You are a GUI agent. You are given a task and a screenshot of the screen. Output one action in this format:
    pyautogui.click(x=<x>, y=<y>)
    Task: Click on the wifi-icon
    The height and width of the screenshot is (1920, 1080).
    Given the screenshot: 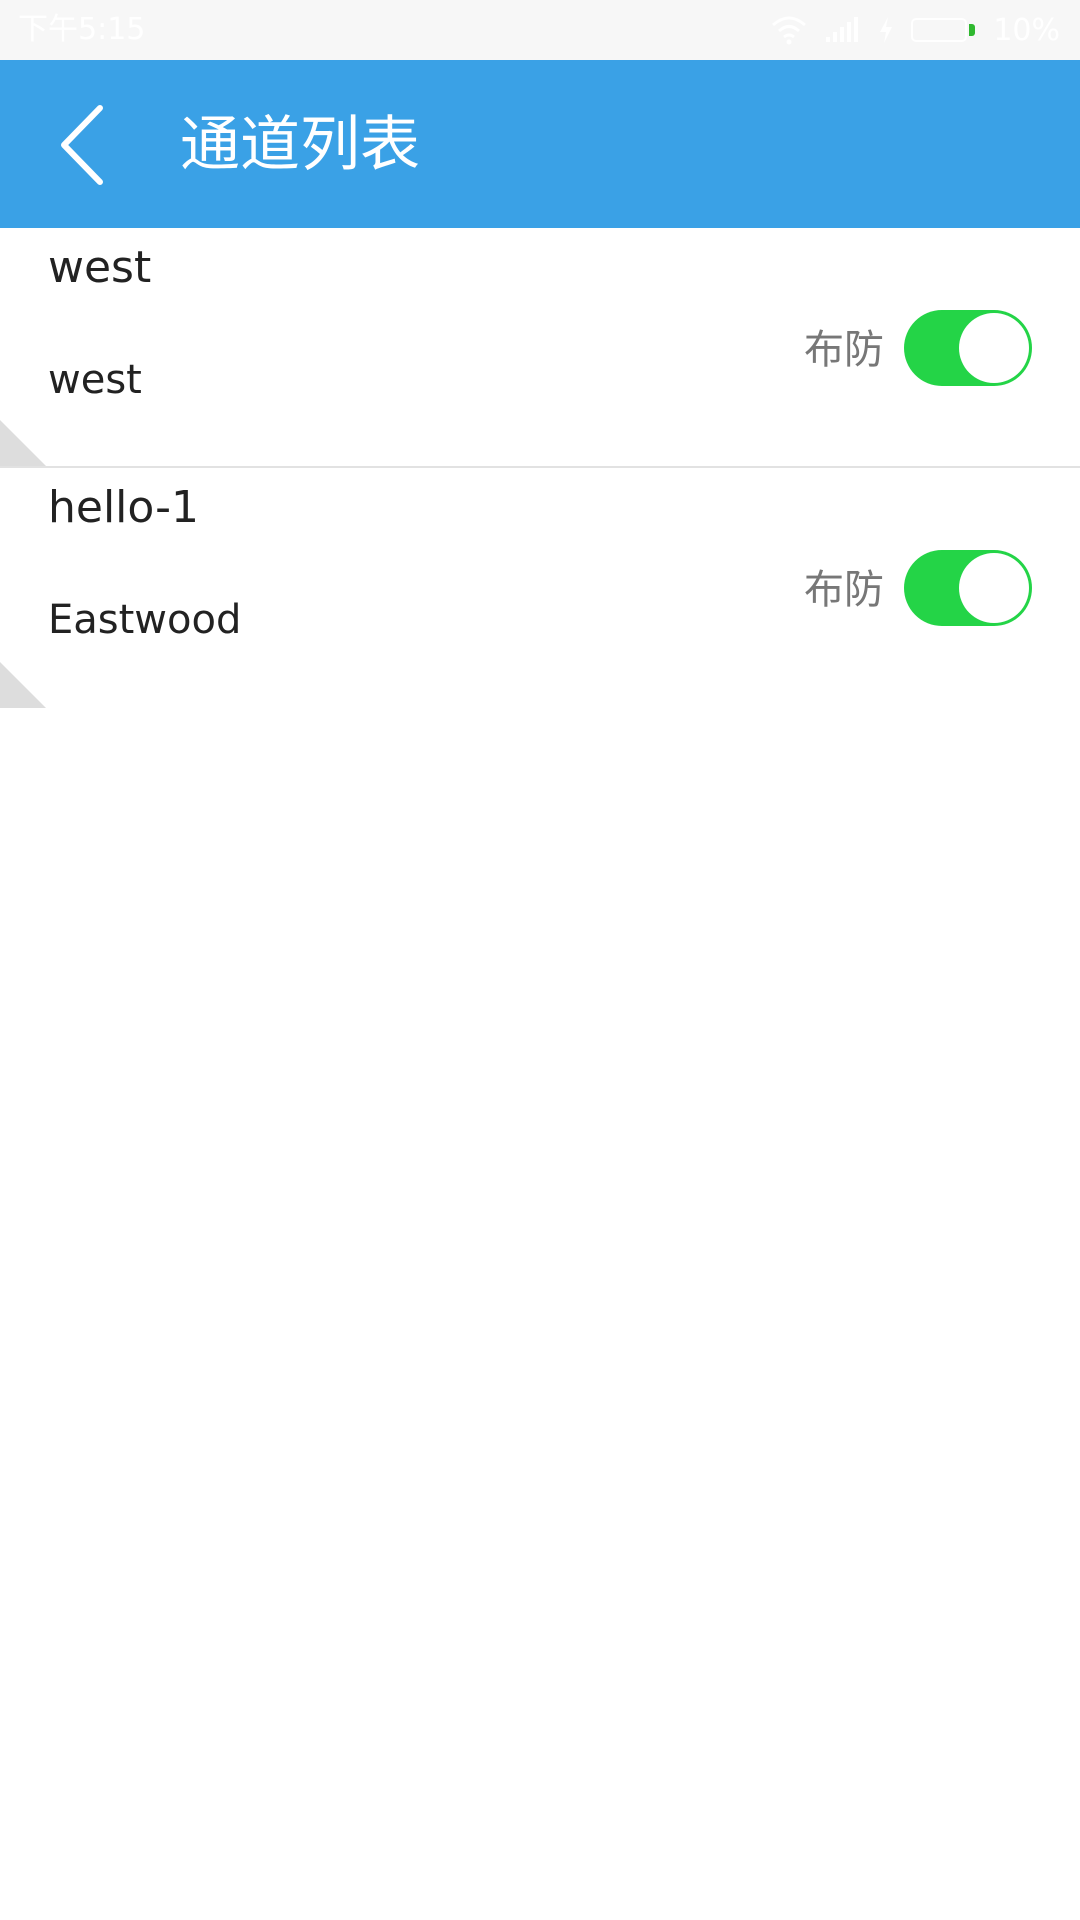 What is the action you would take?
    pyautogui.click(x=789, y=30)
    